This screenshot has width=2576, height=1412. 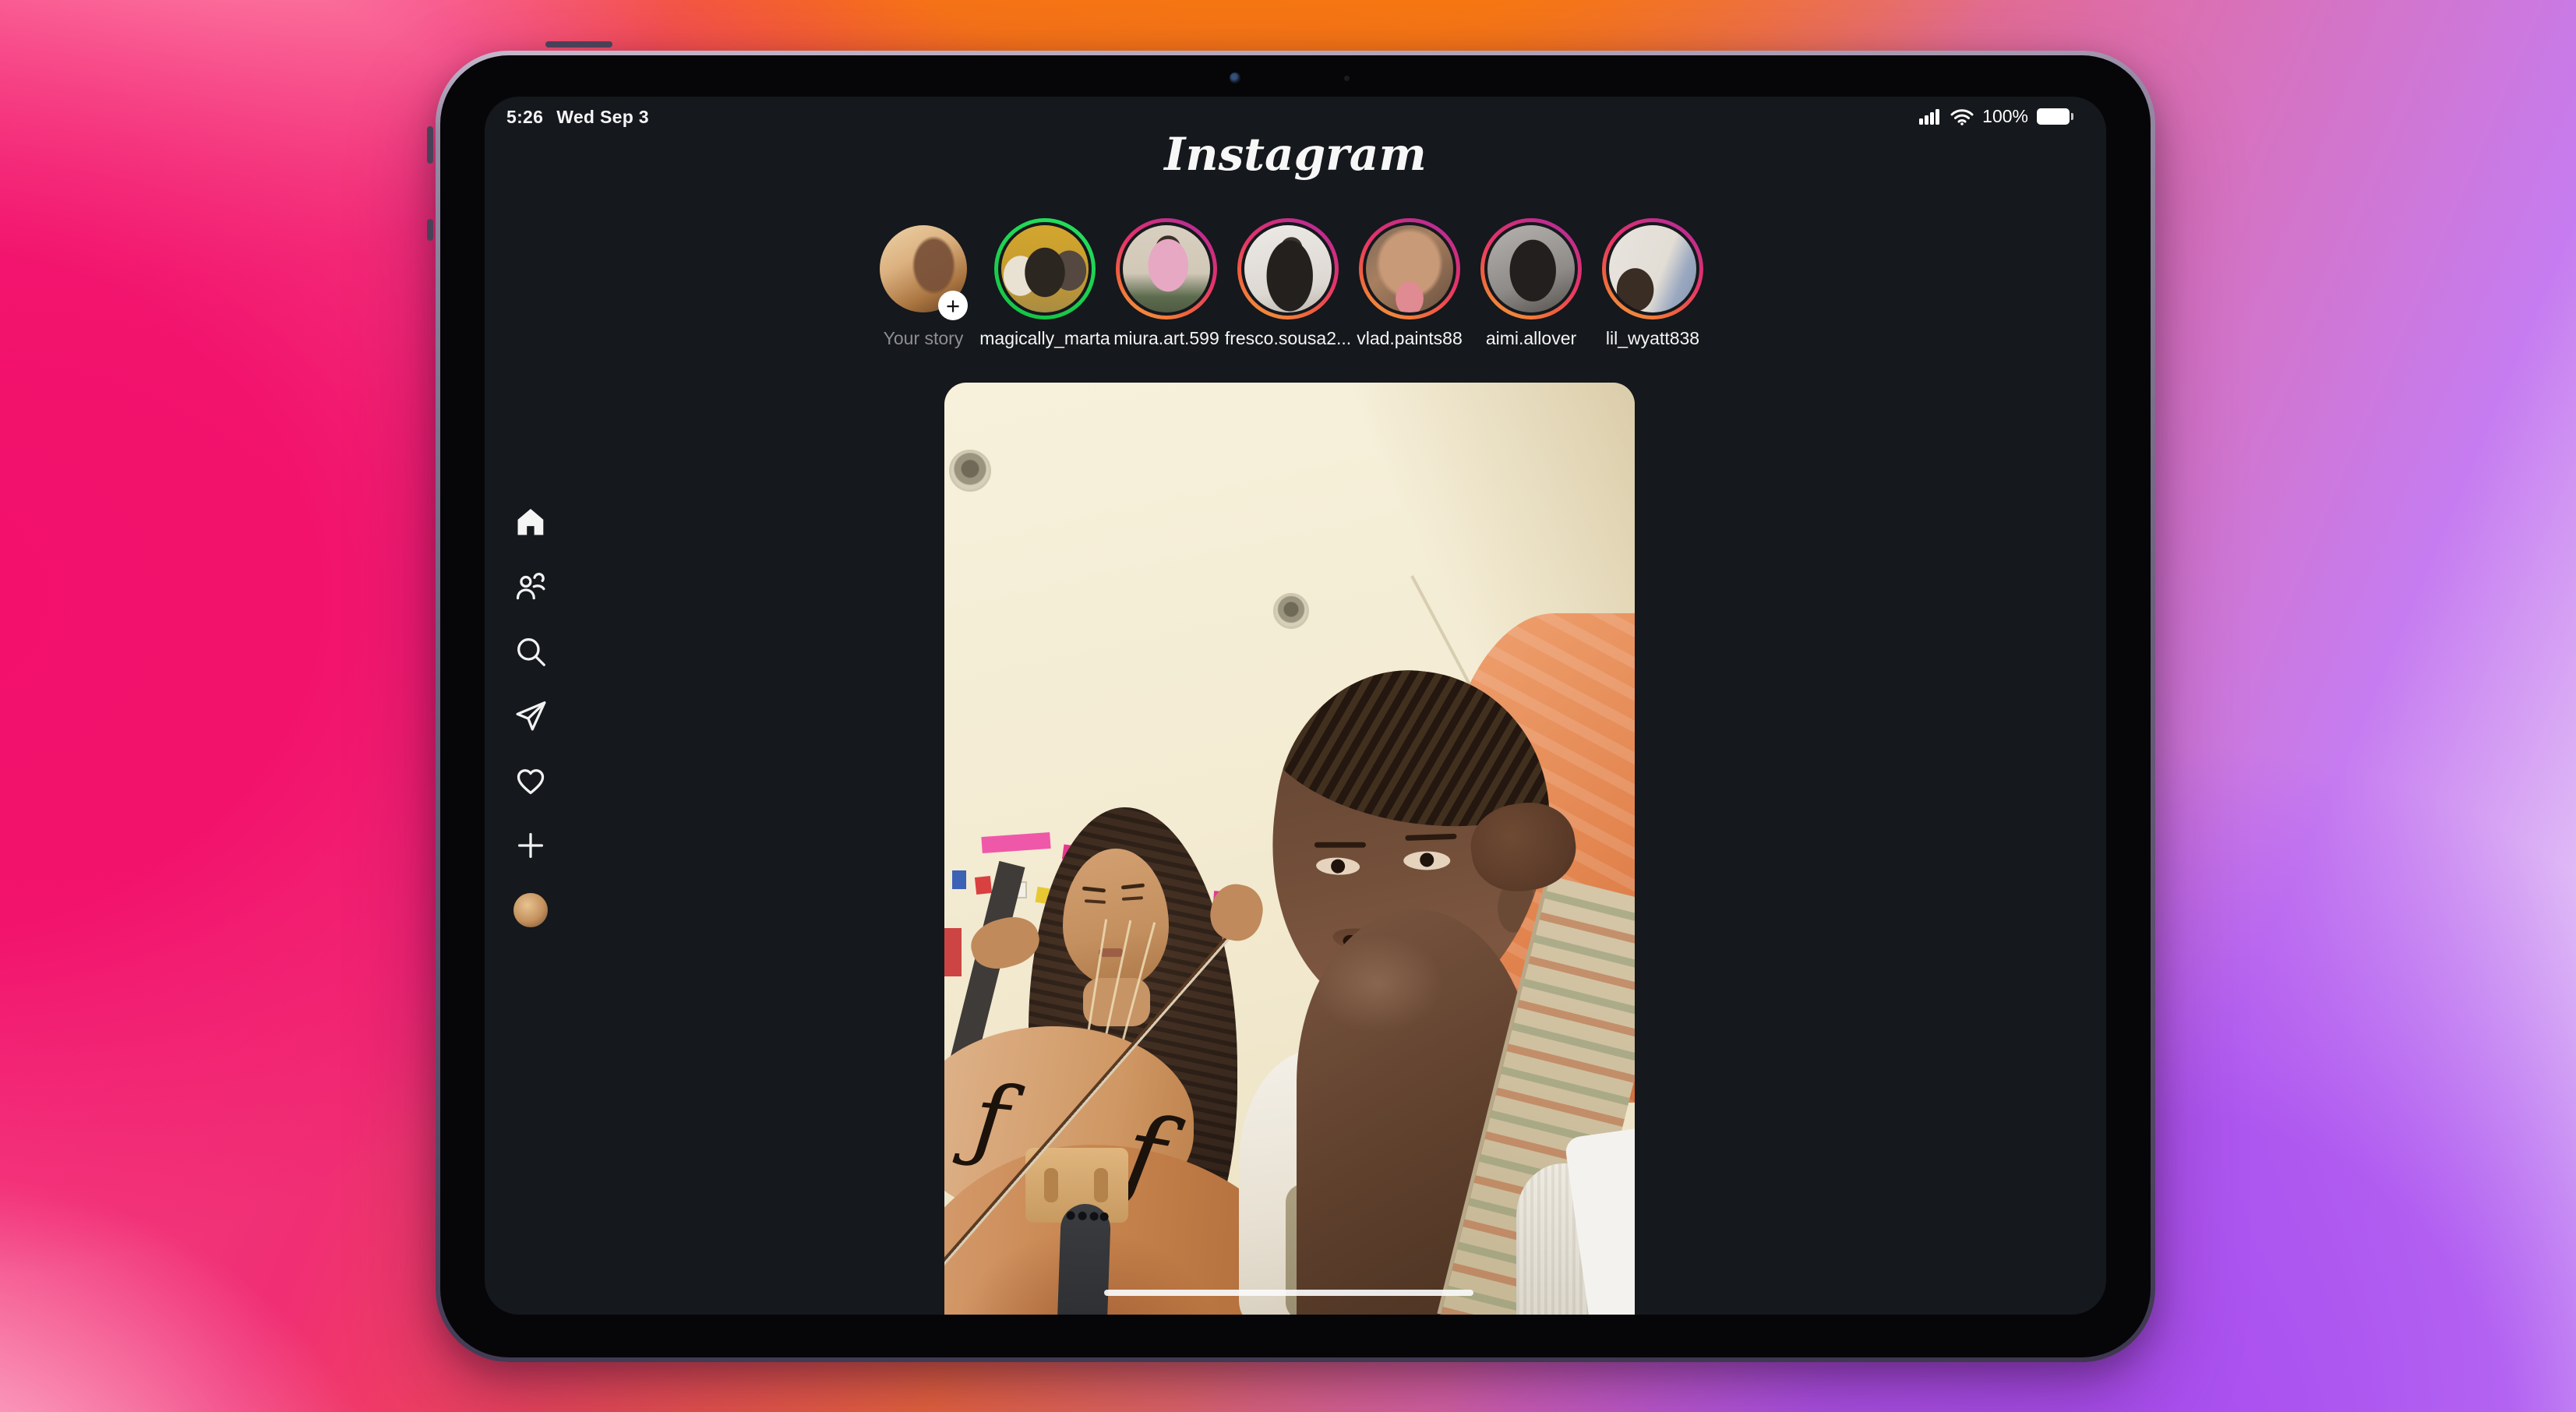 I want to click on share-plane-icon, so click(x=531, y=716).